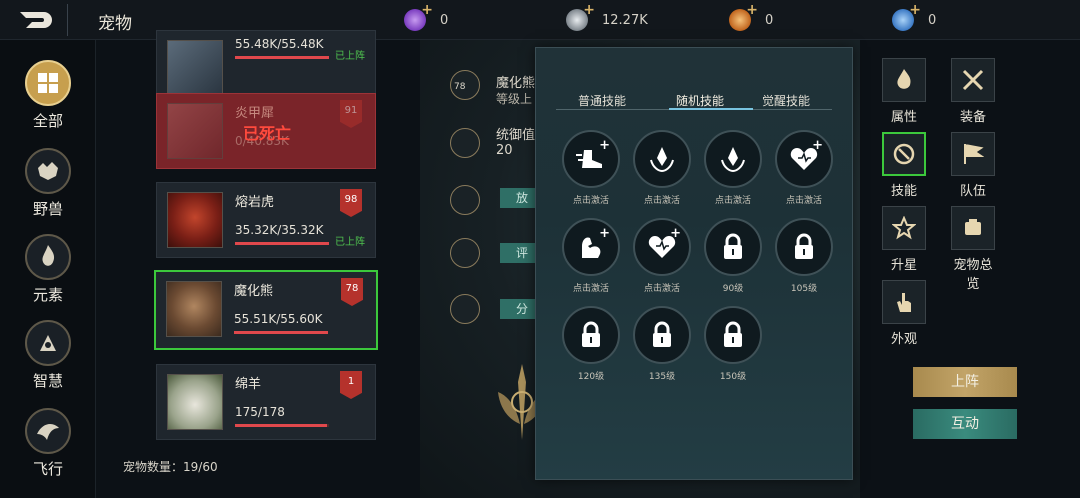 This screenshot has height=498, width=1080. What do you see at coordinates (751, 17) in the screenshot?
I see `resource-orange: + 0` at bounding box center [751, 17].